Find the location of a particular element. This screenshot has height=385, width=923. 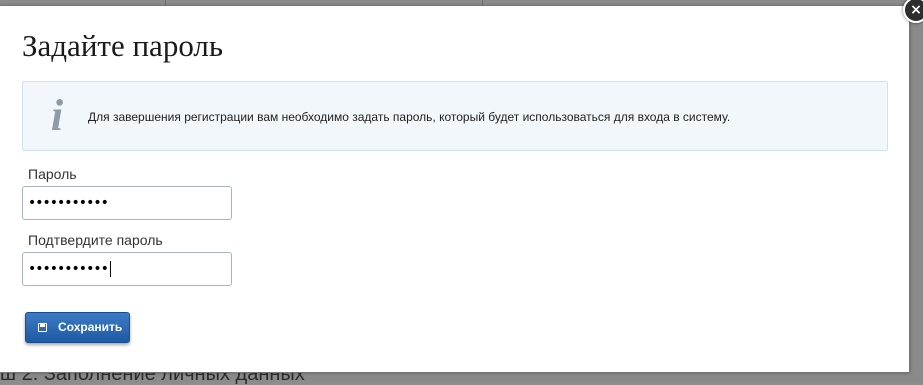

password-input: ••••••••••• is located at coordinates (127, 203).